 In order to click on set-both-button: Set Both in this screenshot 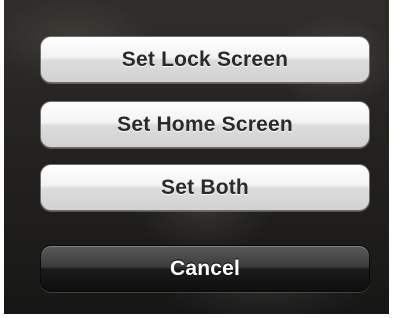, I will do `click(205, 187)`.